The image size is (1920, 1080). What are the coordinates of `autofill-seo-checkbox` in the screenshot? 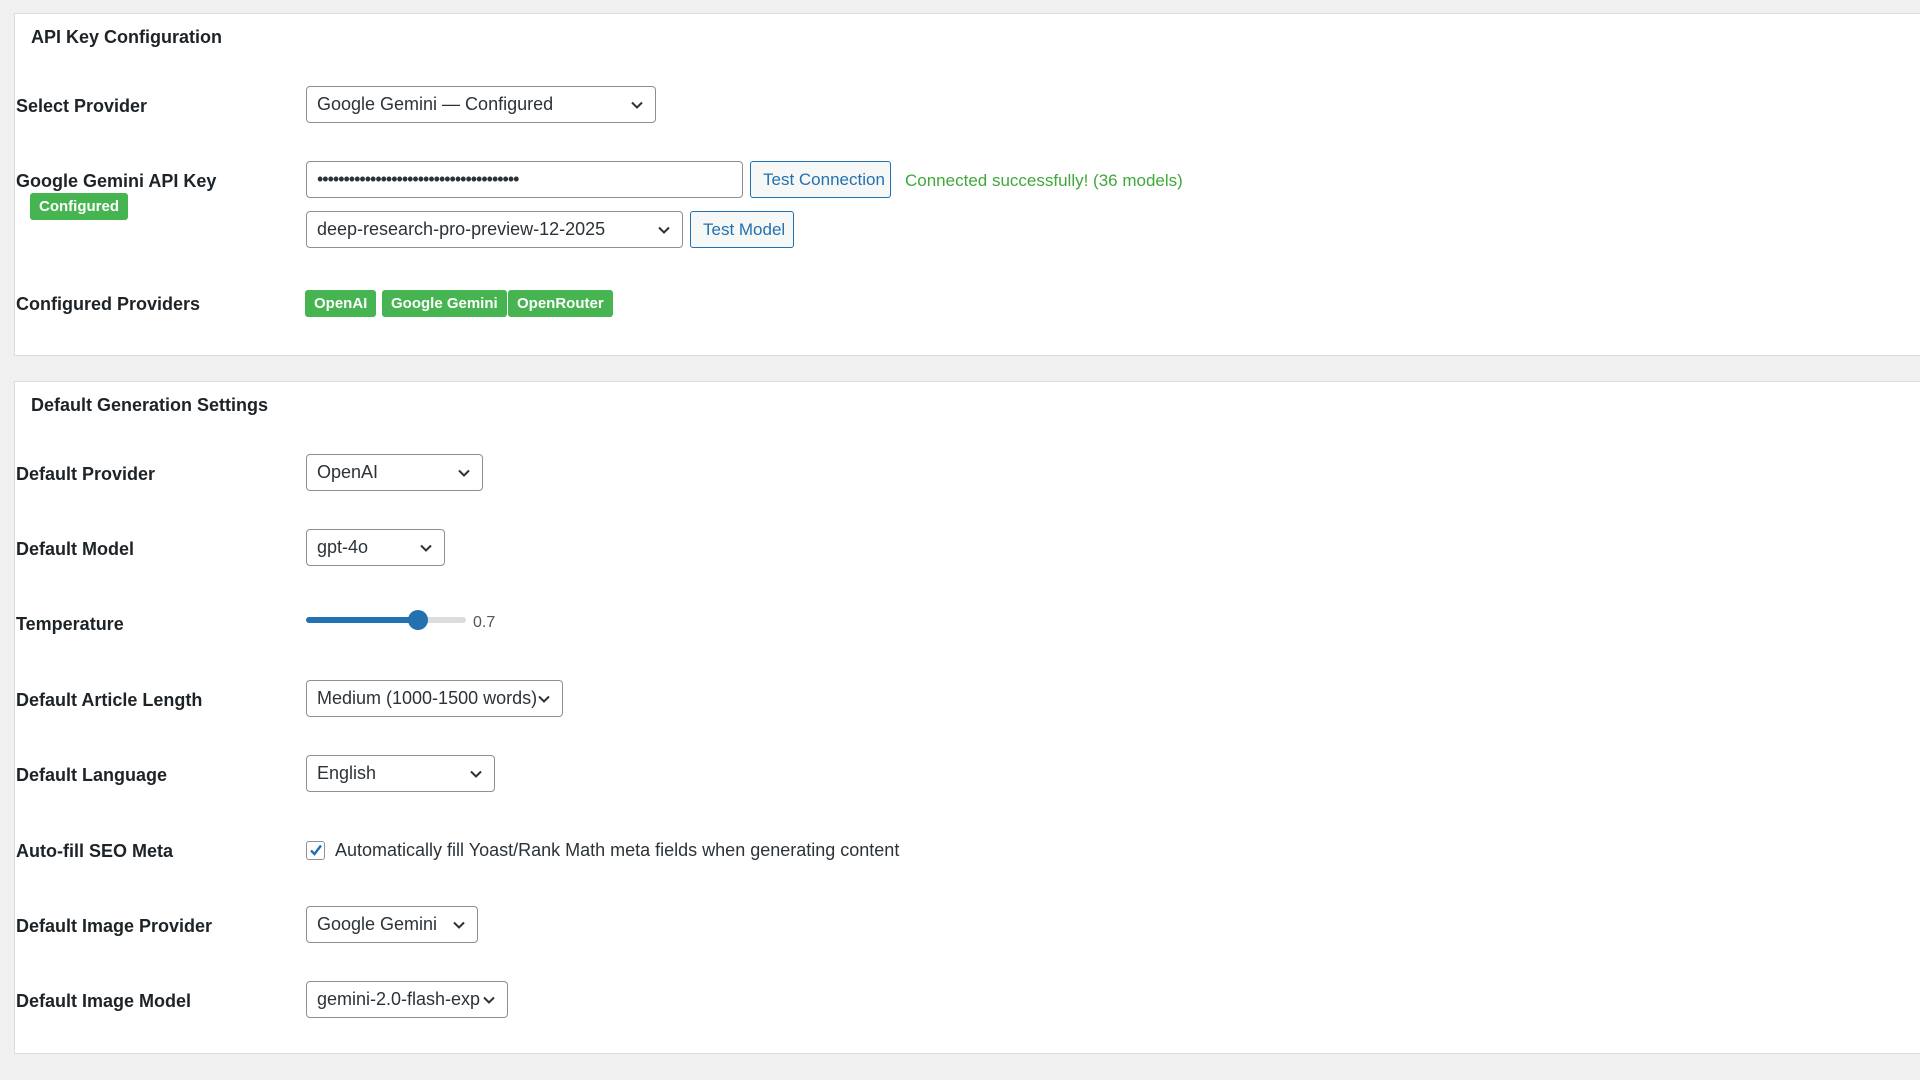 It's located at (315, 850).